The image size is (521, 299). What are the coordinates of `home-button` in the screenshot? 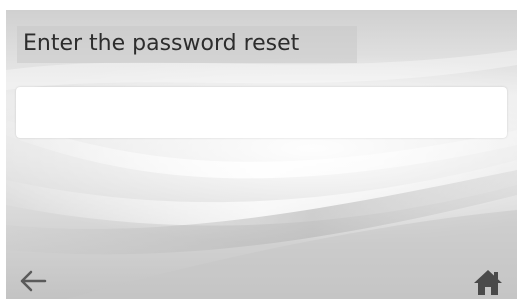 It's located at (489, 282).